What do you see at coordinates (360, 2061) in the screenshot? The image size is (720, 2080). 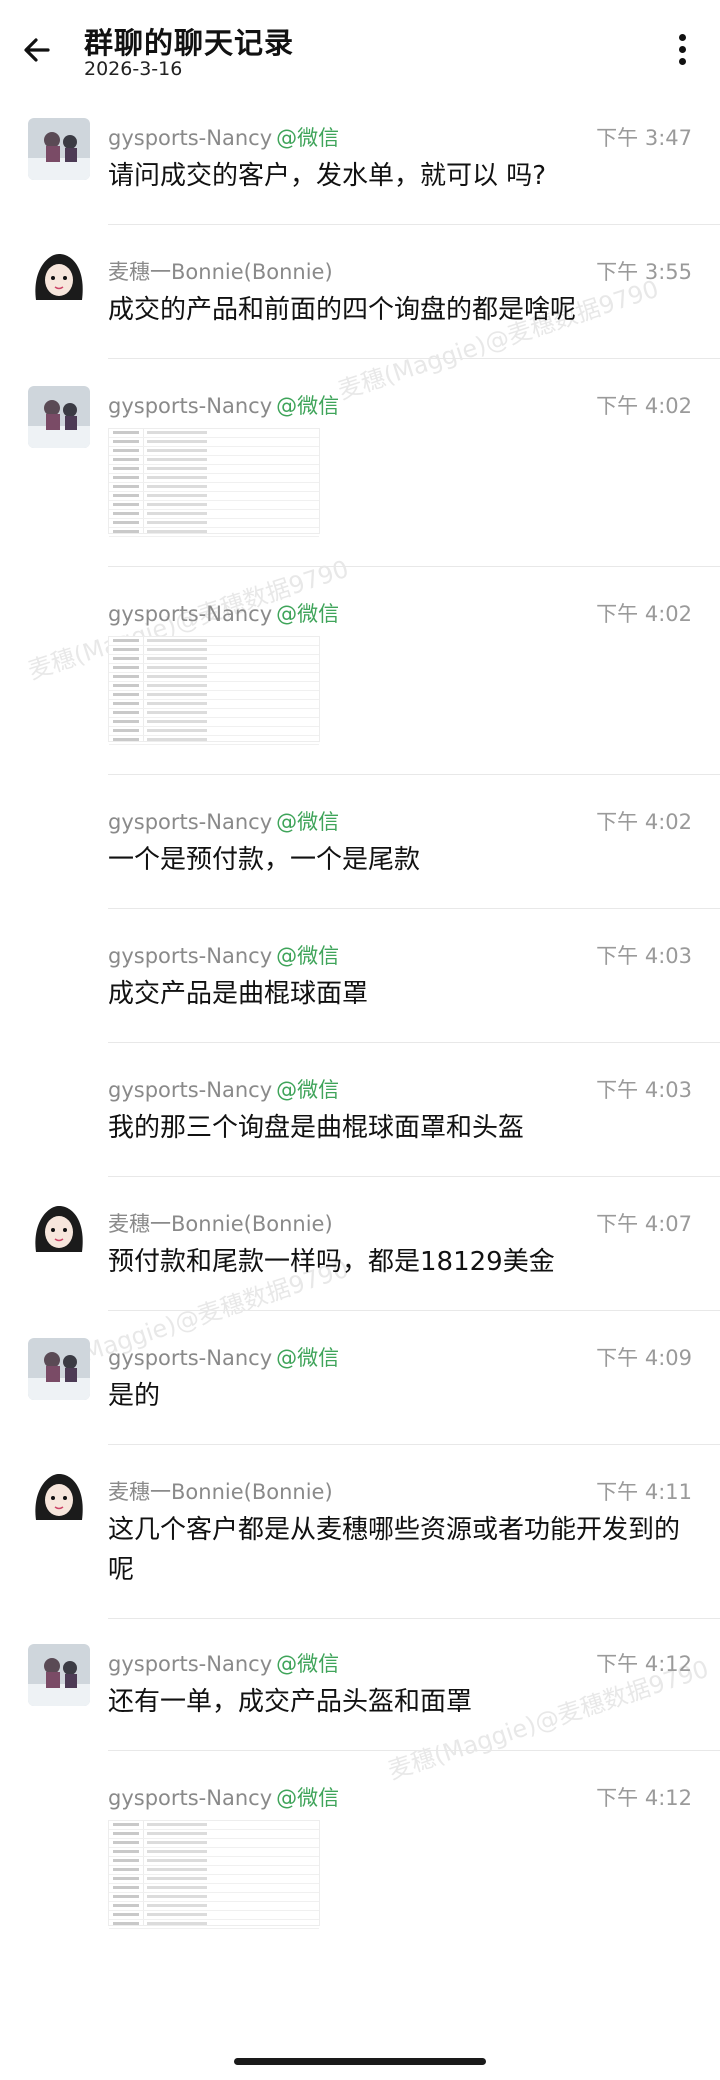 I see `home-indicator` at bounding box center [360, 2061].